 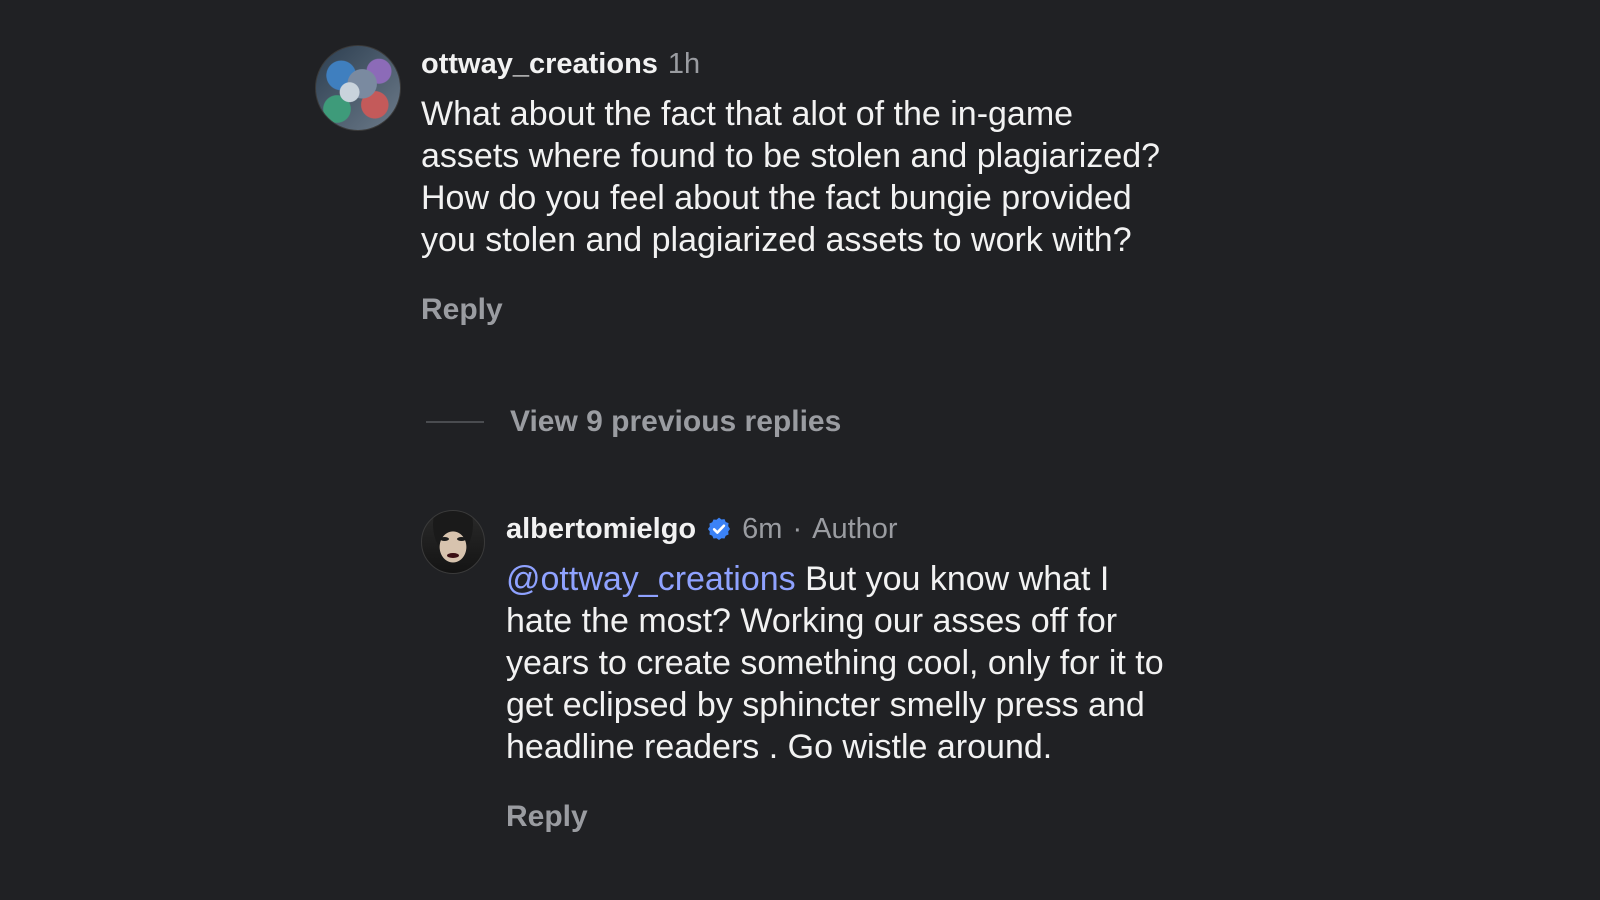 I want to click on comment-header: albertomielgo 6m · Author, so click(x=856, y=529).